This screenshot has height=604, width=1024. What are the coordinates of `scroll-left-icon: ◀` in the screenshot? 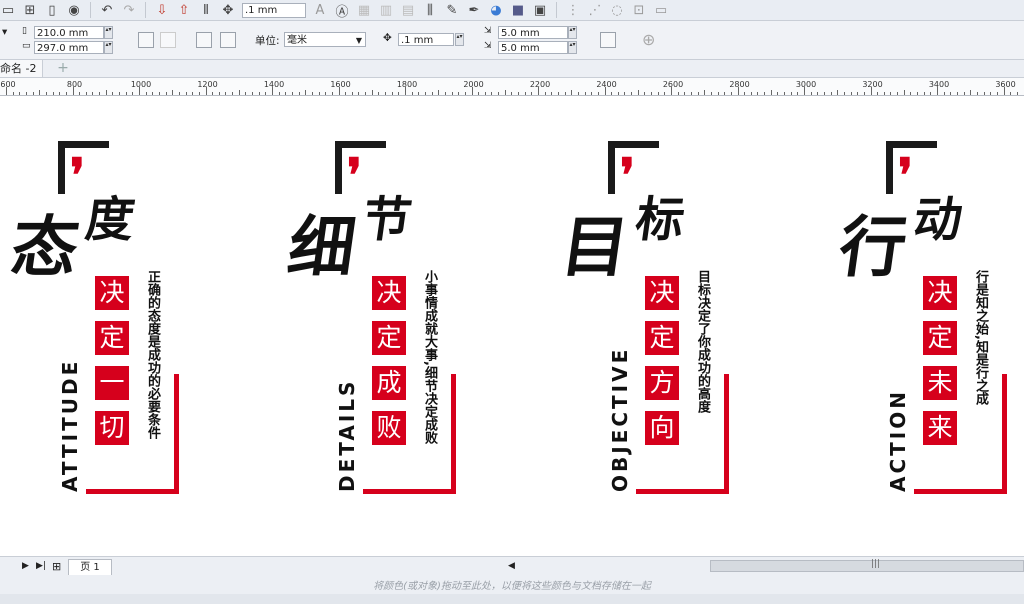 It's located at (511, 566).